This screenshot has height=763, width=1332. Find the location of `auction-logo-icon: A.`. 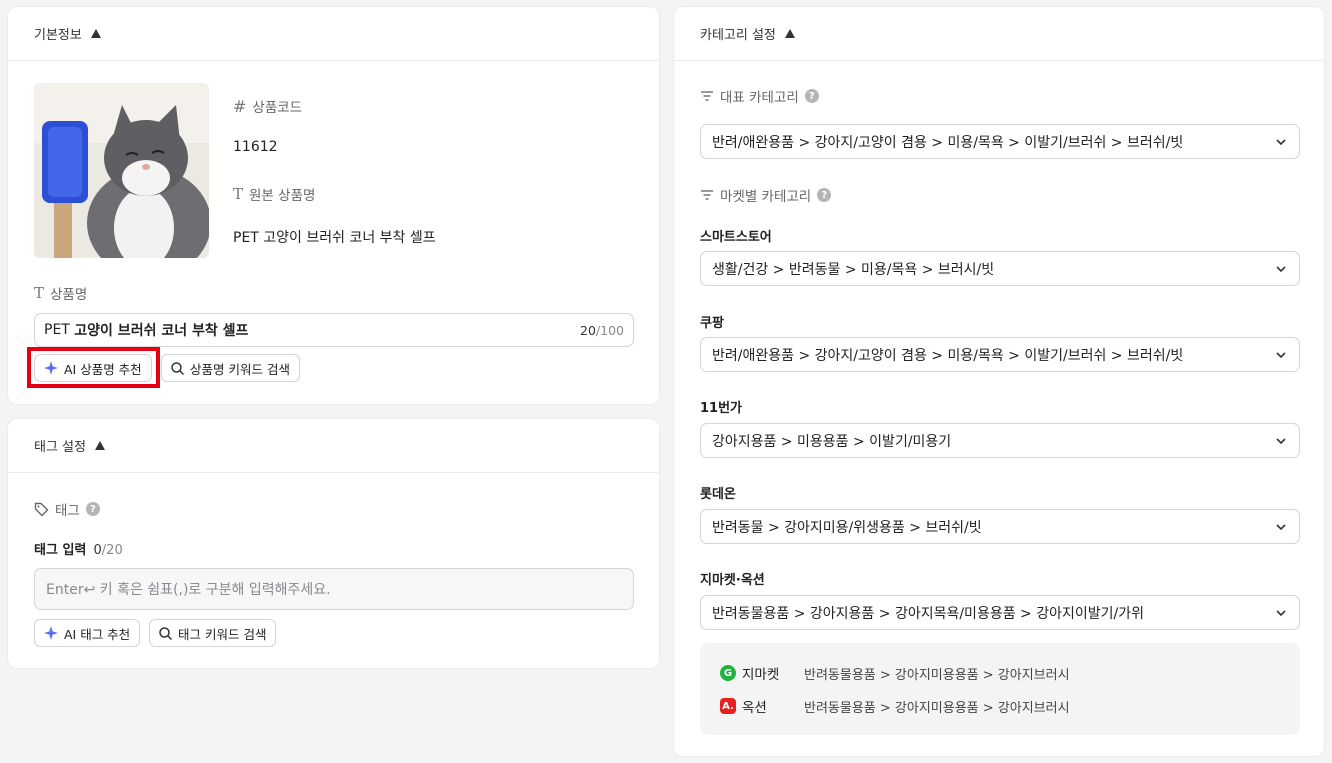

auction-logo-icon: A. is located at coordinates (728, 706).